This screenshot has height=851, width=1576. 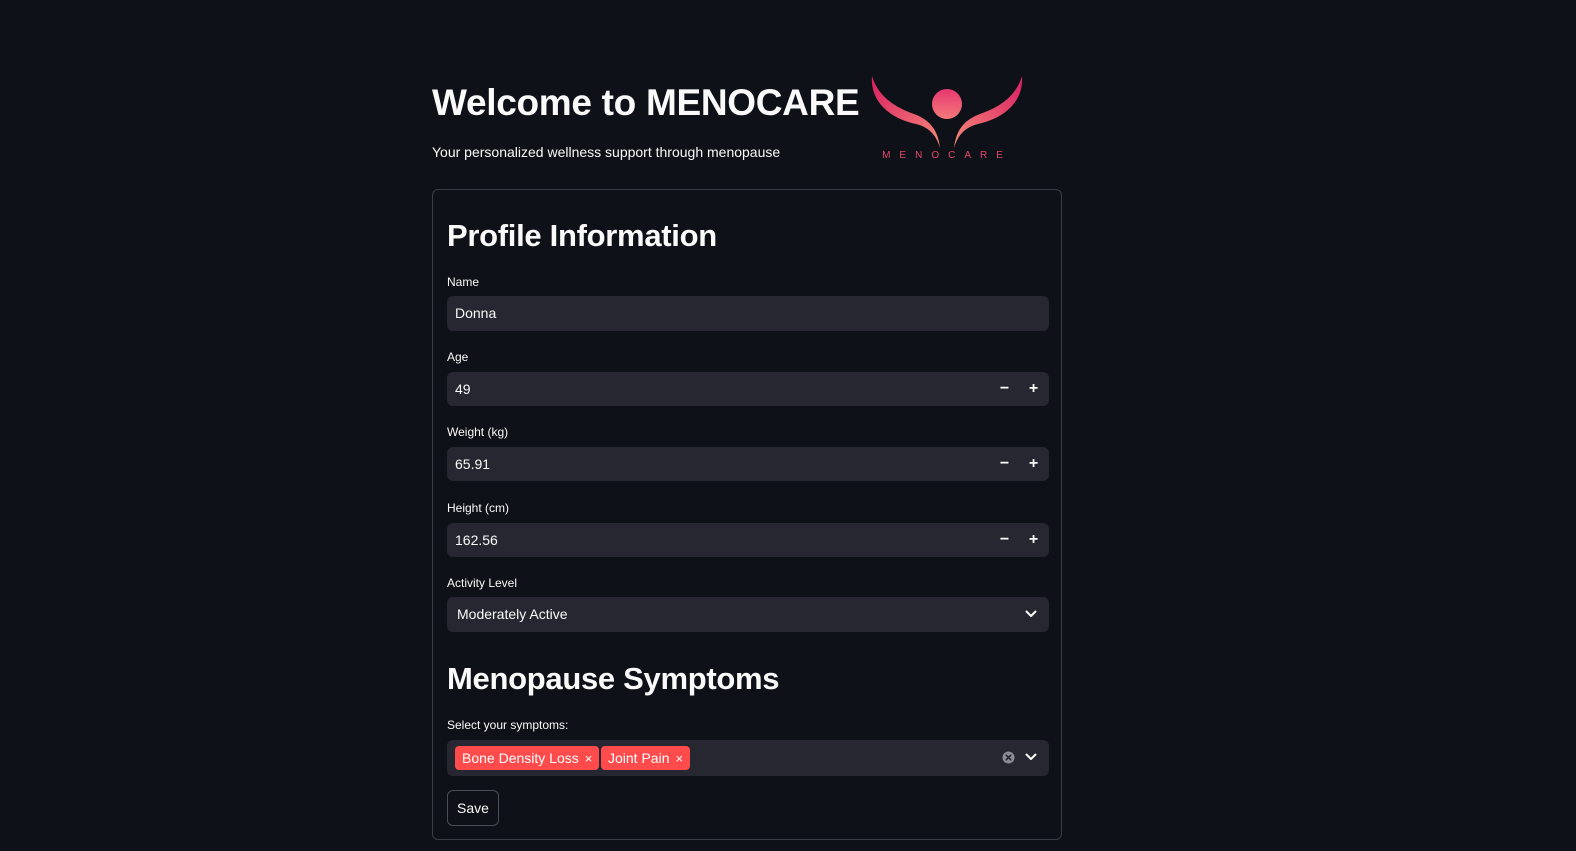 I want to click on symptom-tag: Joint Pain ×, so click(x=646, y=758).